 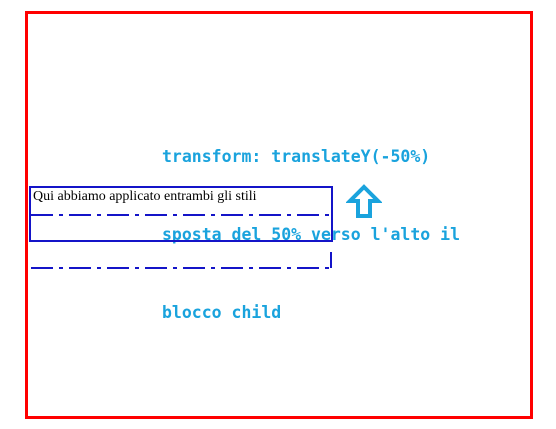 What do you see at coordinates (364, 201) in the screenshot?
I see `arrow-up-icon` at bounding box center [364, 201].